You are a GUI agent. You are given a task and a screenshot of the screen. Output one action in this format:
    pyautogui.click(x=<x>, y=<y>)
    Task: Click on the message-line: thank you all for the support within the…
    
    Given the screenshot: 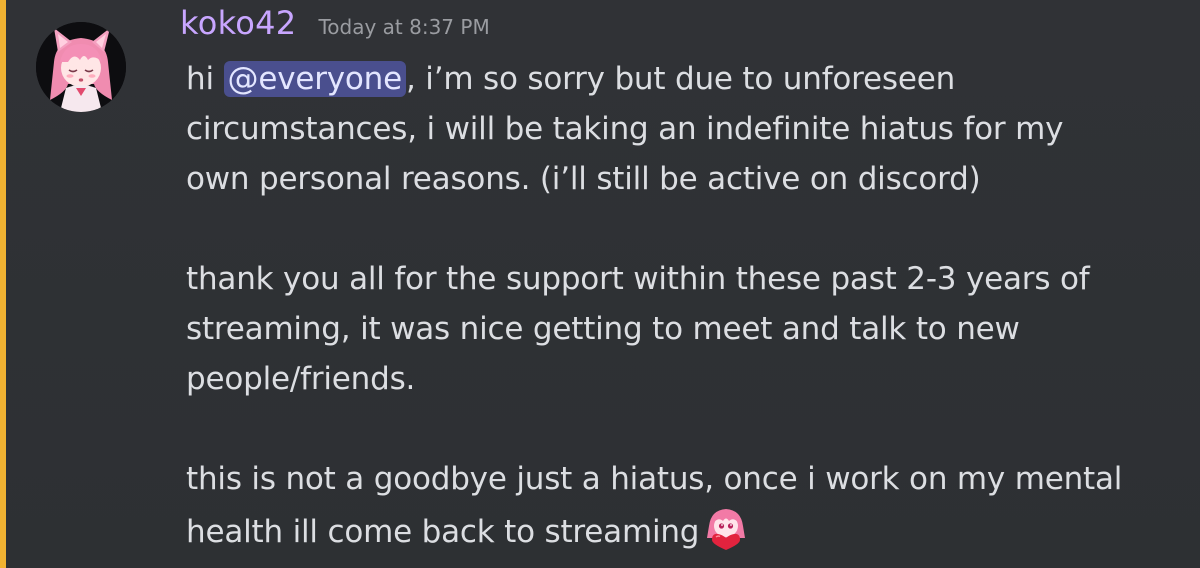 What is the action you would take?
    pyautogui.click(x=638, y=279)
    